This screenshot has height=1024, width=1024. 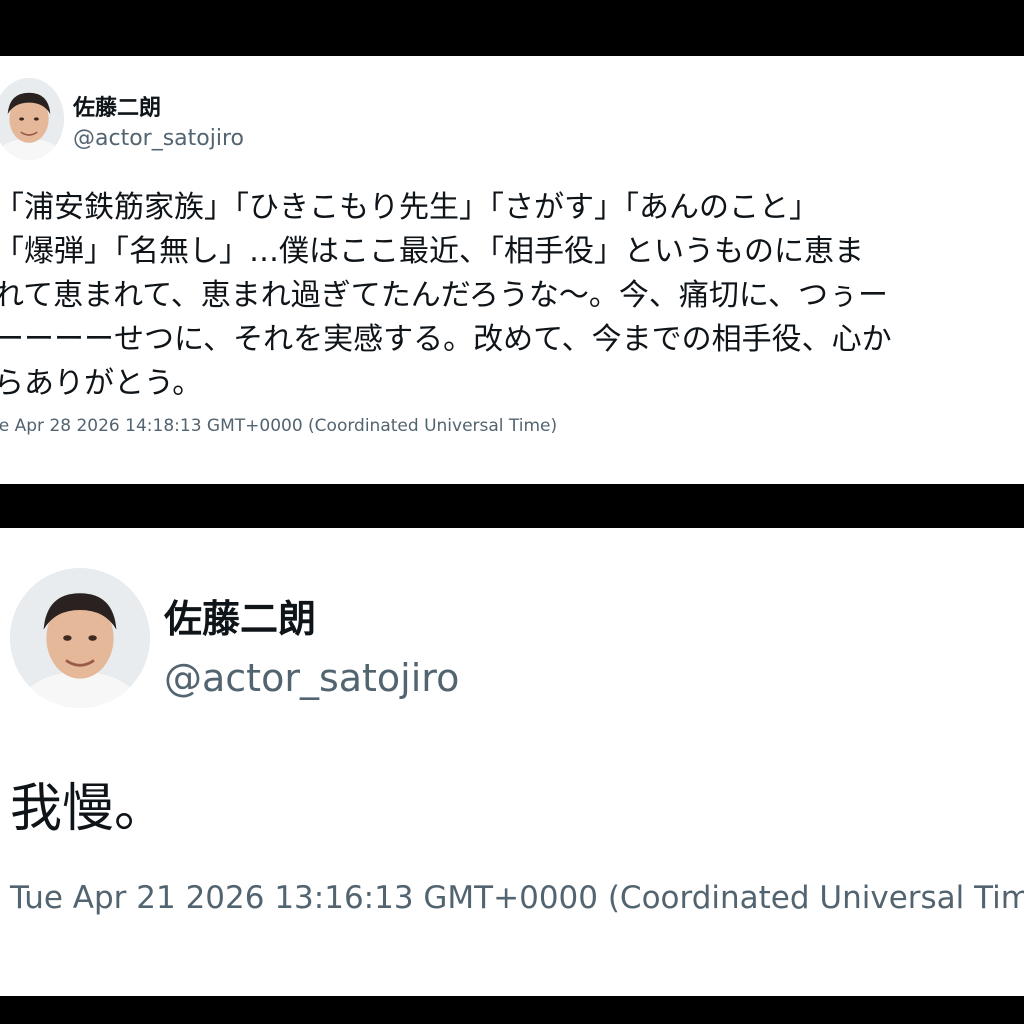 I want to click on tweet-text-line: ーーーーせつに、それを実感する。改めて、今までの相手役、心か, so click(x=446, y=339).